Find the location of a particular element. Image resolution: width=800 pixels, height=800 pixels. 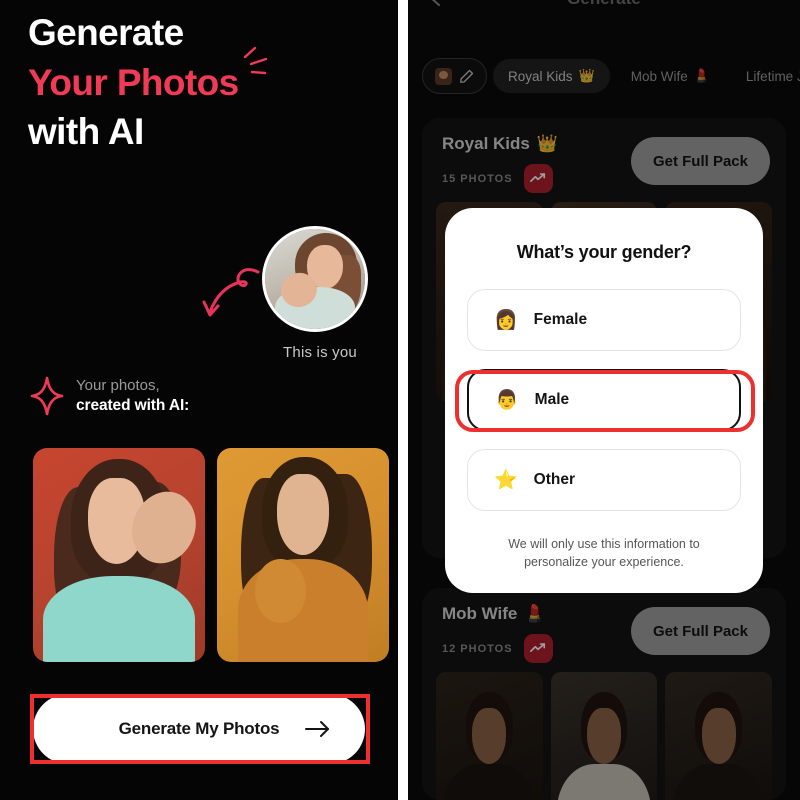

headline-line-2: Your Photos is located at coordinates (133, 82).